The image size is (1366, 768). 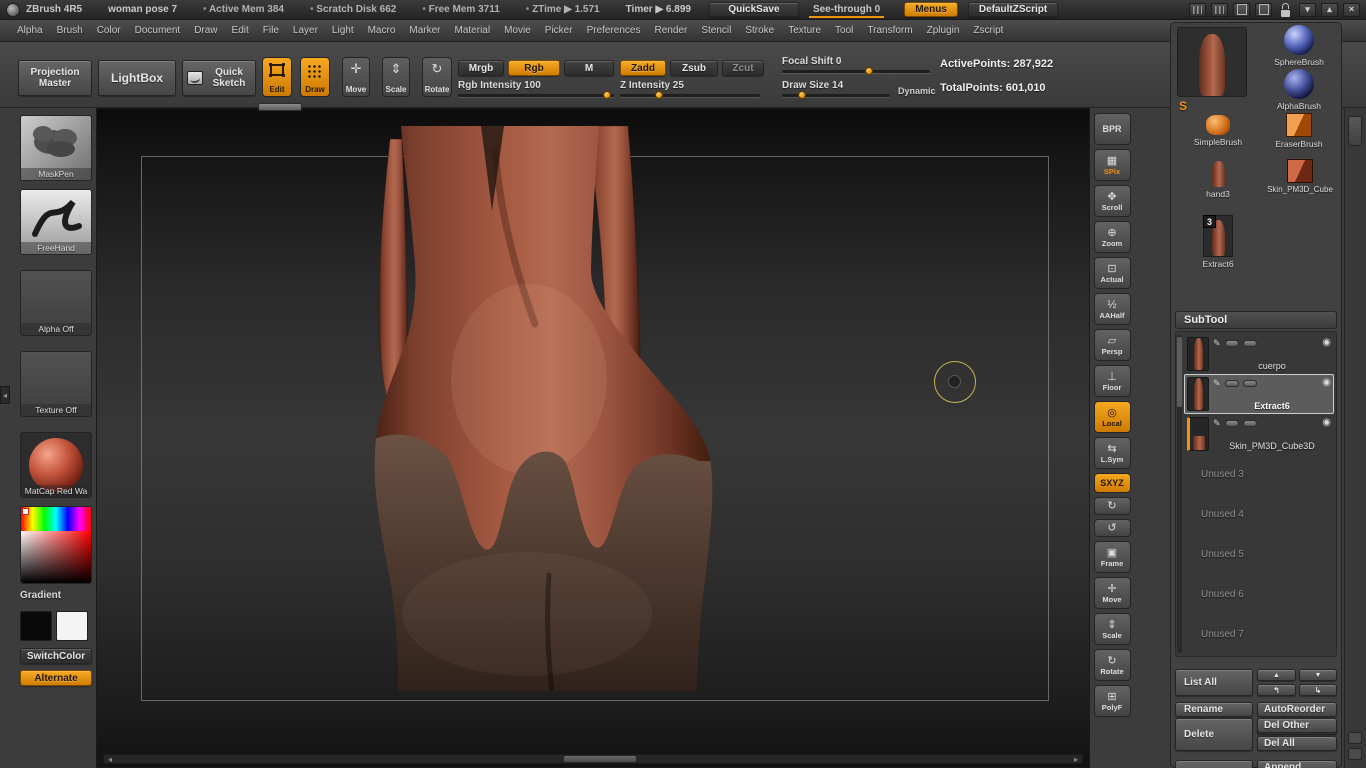 I want to click on subtool-row-unused-3: Unused 3, so click(x=1259, y=474).